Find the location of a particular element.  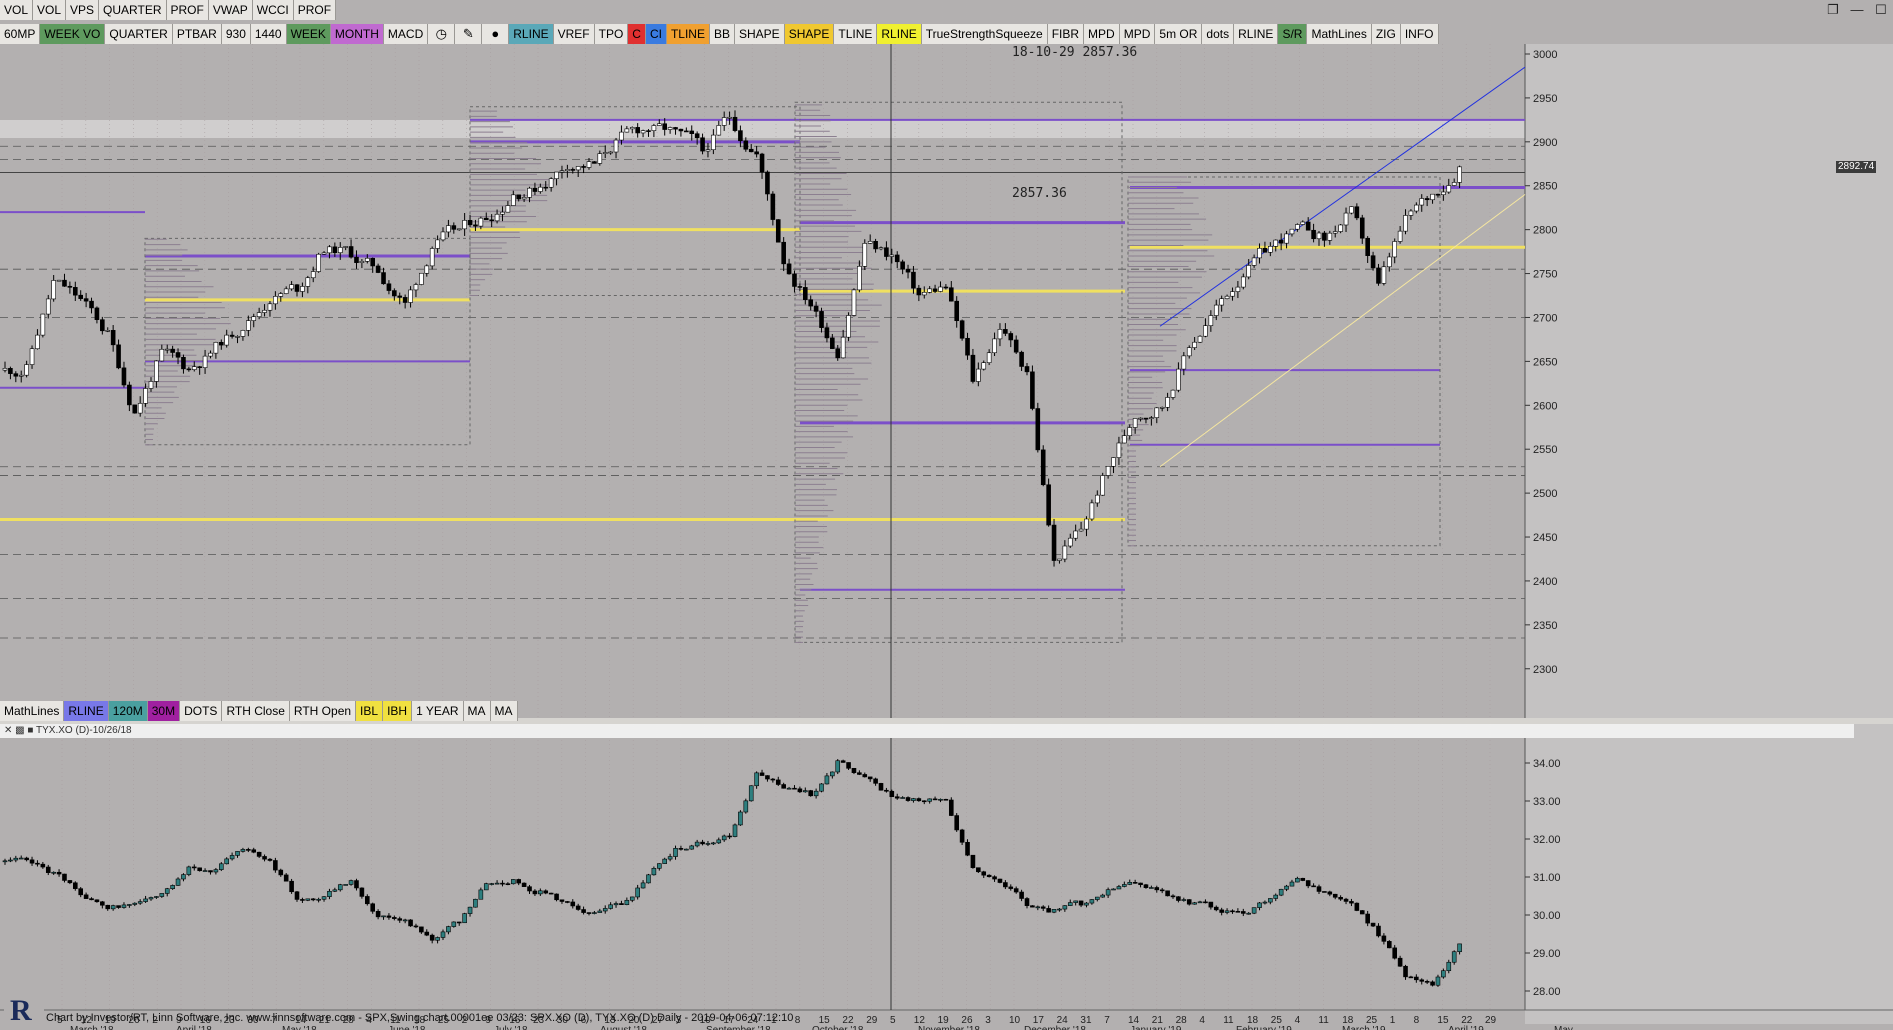

toolbar-button-ci: CI is located at coordinates (656, 34).